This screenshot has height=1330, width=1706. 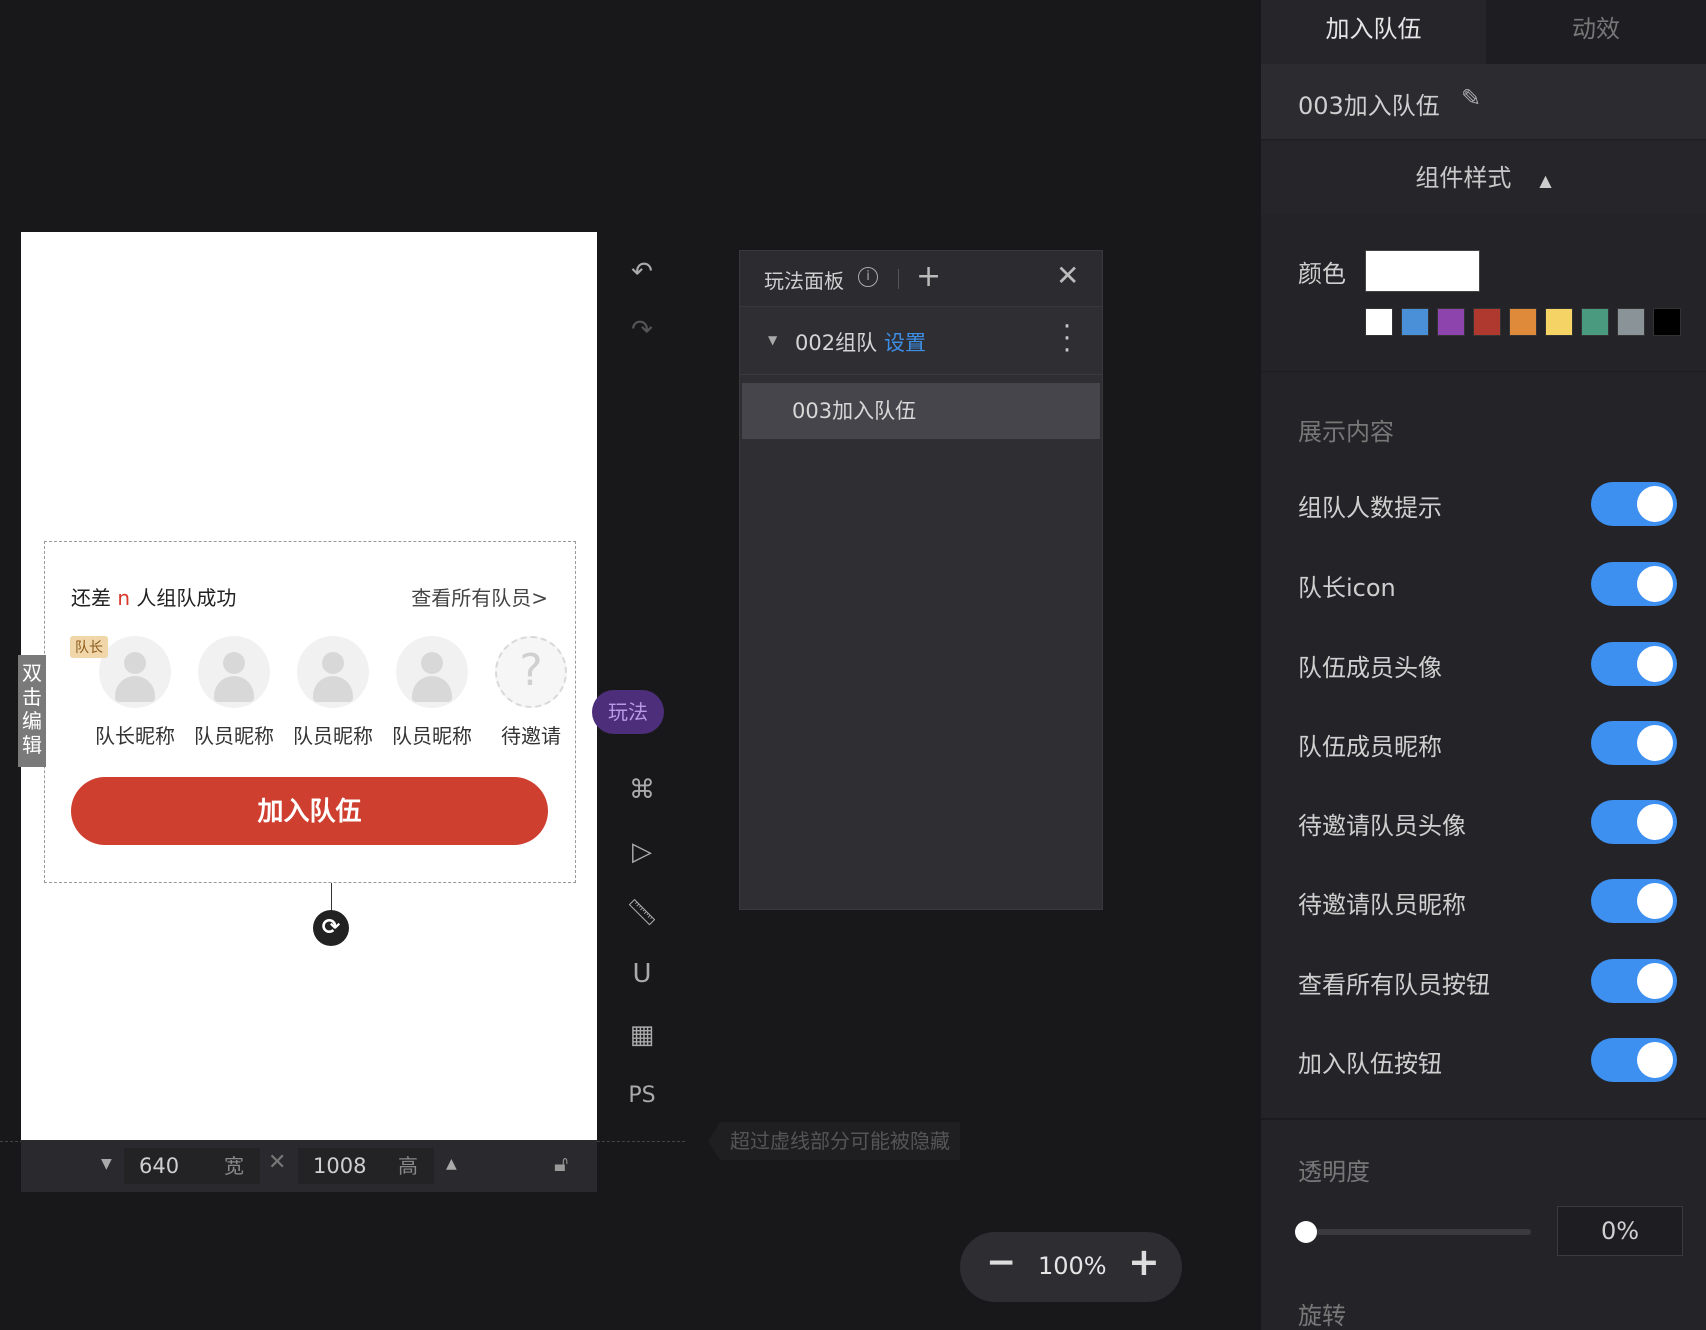 What do you see at coordinates (804, 281) in the screenshot?
I see `play-panel-title: 玩法面板` at bounding box center [804, 281].